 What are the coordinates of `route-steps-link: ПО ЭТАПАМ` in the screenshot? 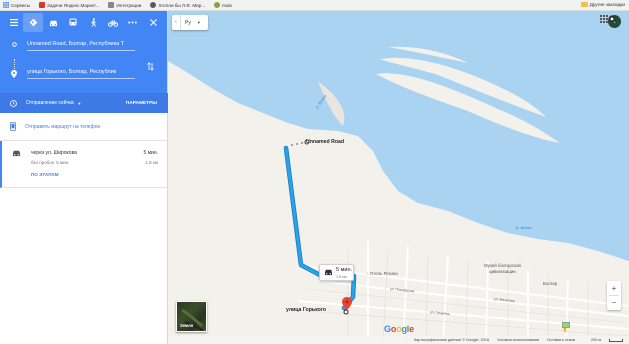 It's located at (45, 174).